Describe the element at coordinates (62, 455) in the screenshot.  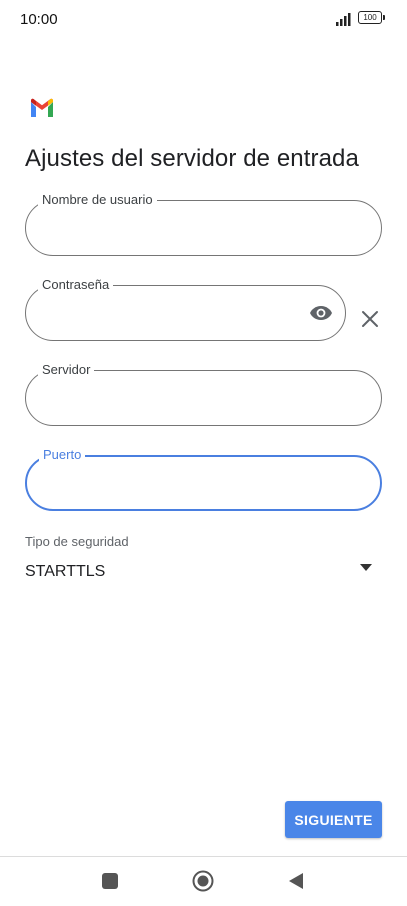
I see `port-label: Puerto` at that location.